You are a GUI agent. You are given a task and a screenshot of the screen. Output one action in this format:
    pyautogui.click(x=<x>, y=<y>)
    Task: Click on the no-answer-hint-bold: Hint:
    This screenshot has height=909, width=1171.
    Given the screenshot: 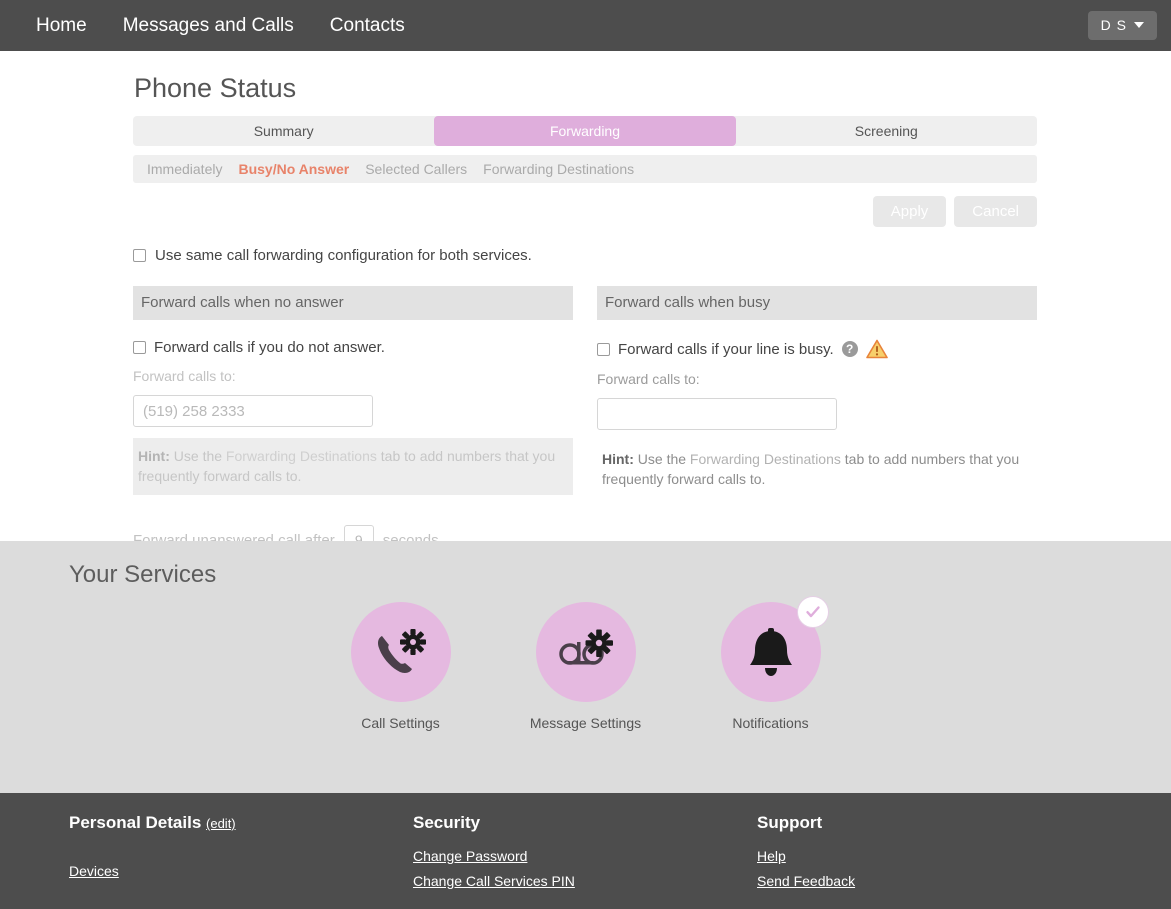 What is the action you would take?
    pyautogui.click(x=154, y=456)
    